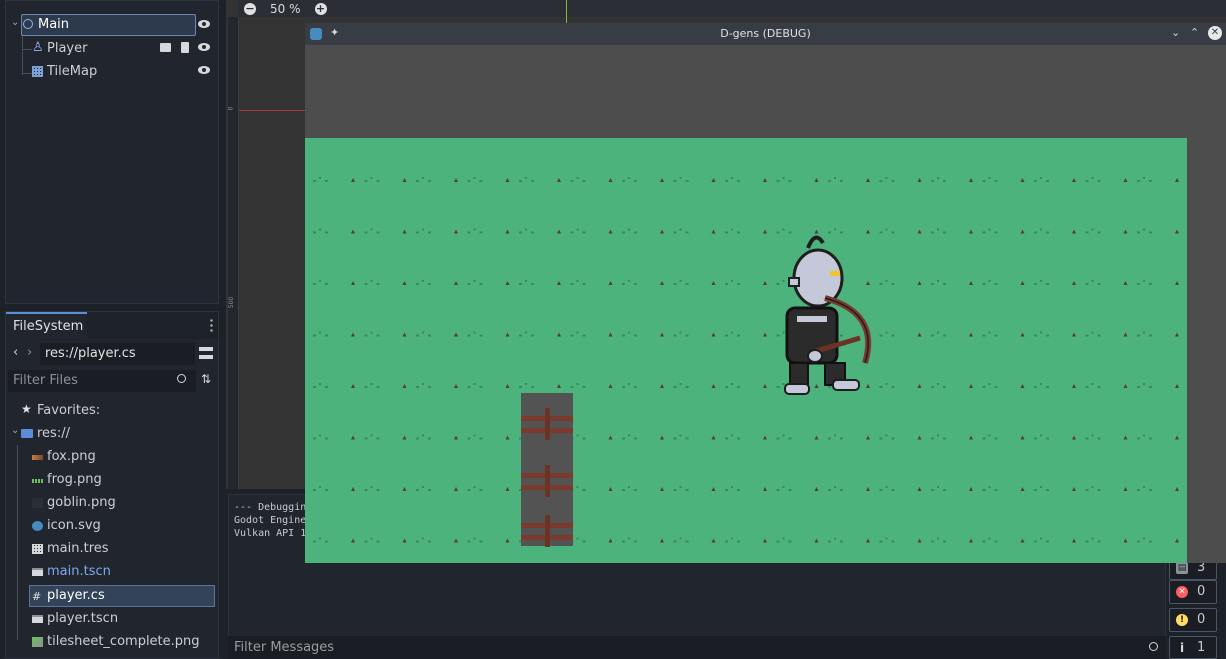  Describe the element at coordinates (54, 24) in the screenshot. I see `tree-node-label: Main` at that location.